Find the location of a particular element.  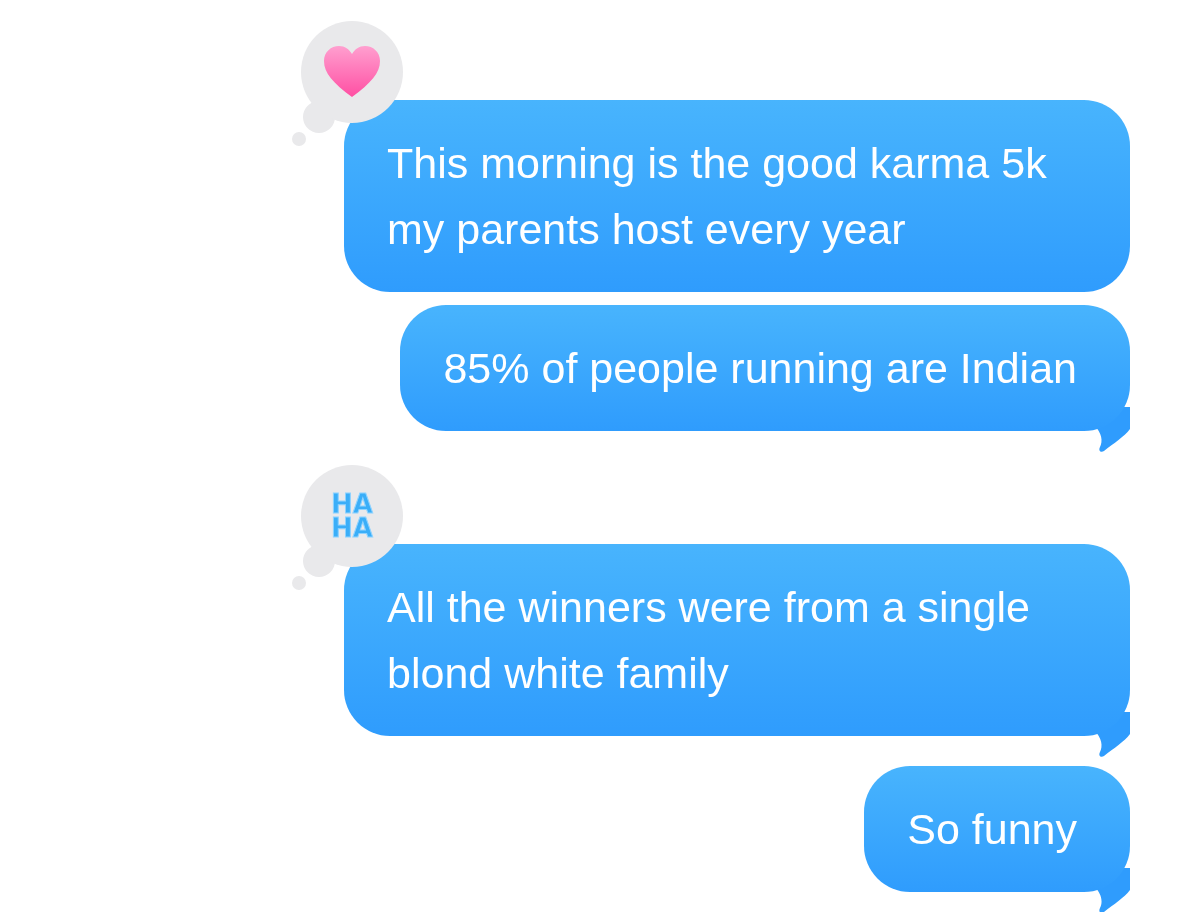

haha-label: HA HA is located at coordinates (352, 516).